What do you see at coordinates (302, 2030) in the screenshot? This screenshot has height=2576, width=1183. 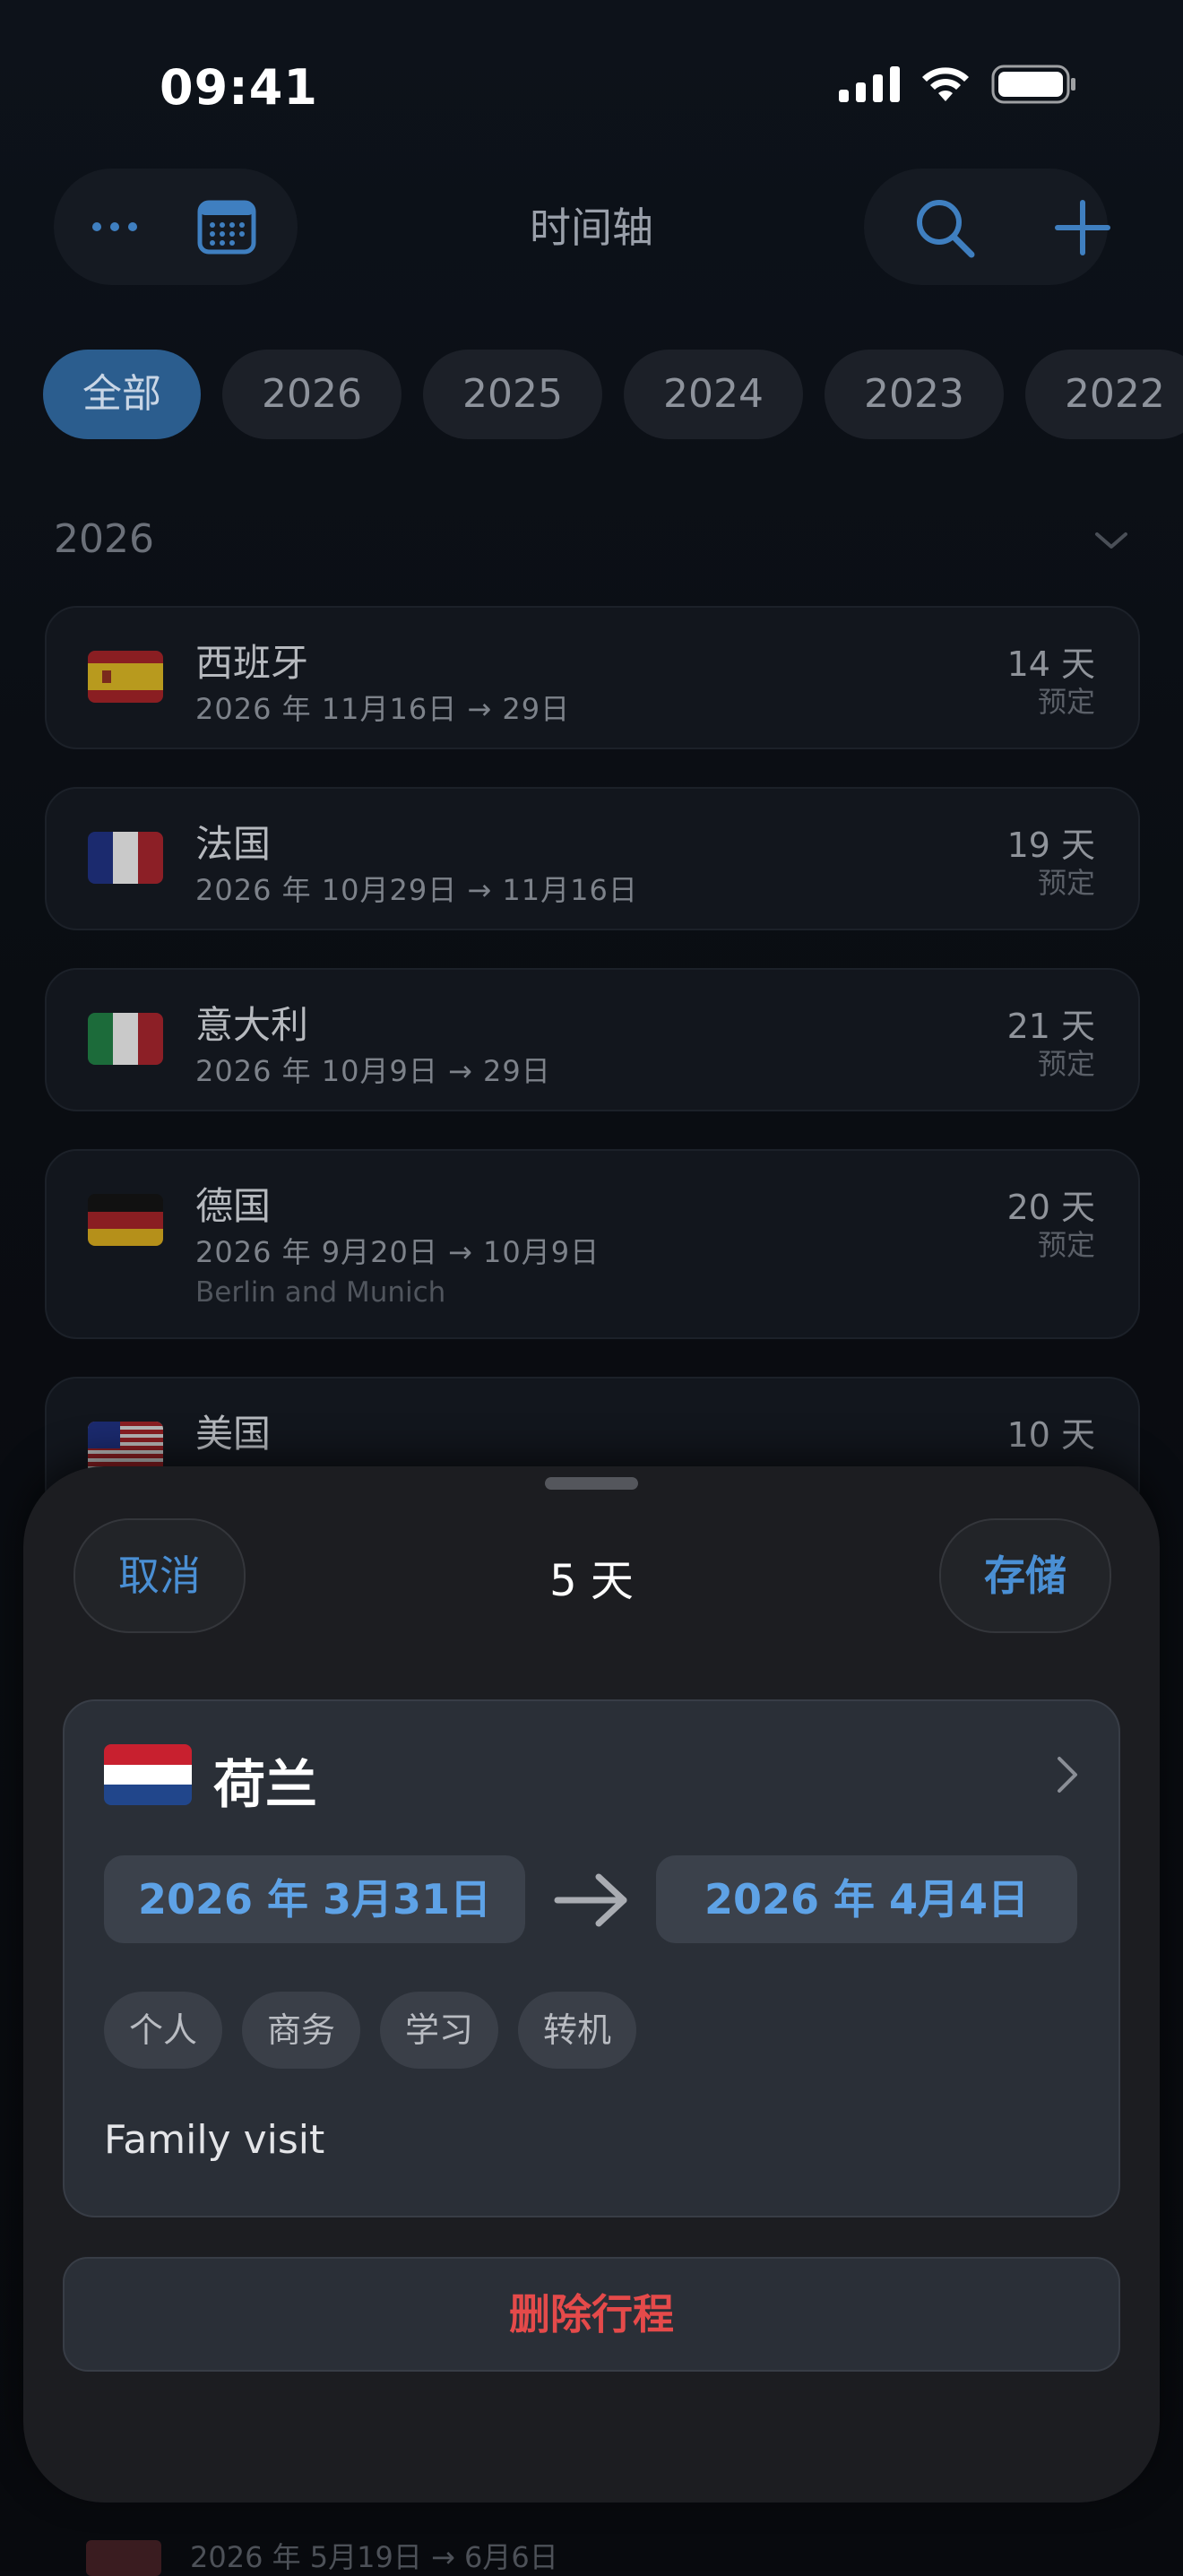 I see `tag-business: 商务` at bounding box center [302, 2030].